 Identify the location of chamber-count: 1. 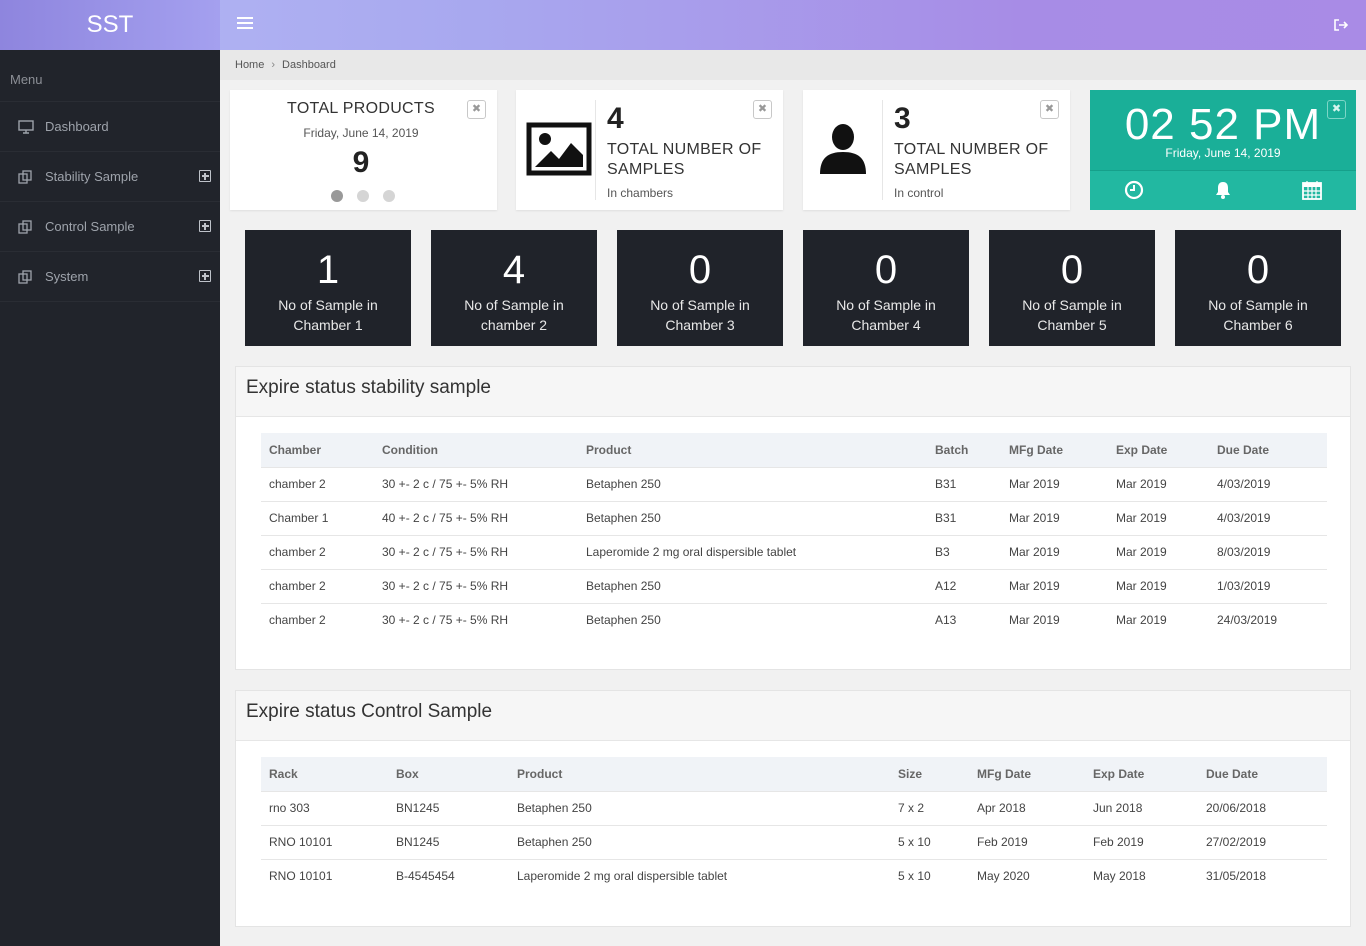
(328, 270).